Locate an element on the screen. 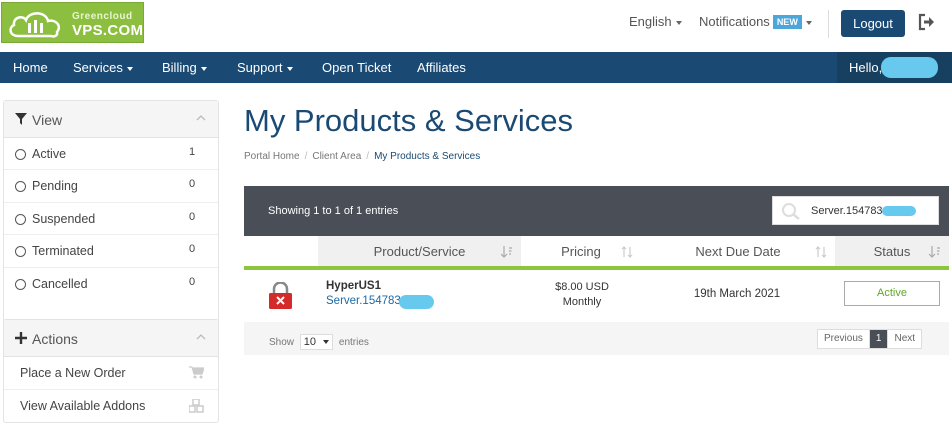  nav-affiliates: Affiliates is located at coordinates (441, 67).